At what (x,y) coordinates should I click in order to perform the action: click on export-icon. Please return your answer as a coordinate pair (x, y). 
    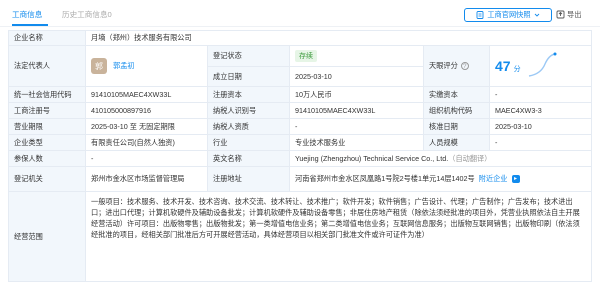
    Looking at the image, I should click on (560, 15).